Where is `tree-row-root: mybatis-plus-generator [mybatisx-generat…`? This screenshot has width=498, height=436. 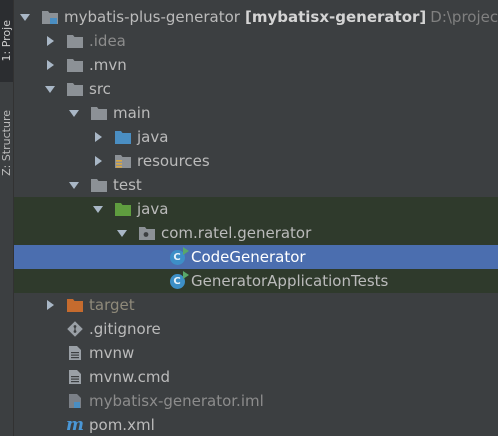 tree-row-root: mybatis-plus-generator [mybatisx-generat… is located at coordinates (256, 17).